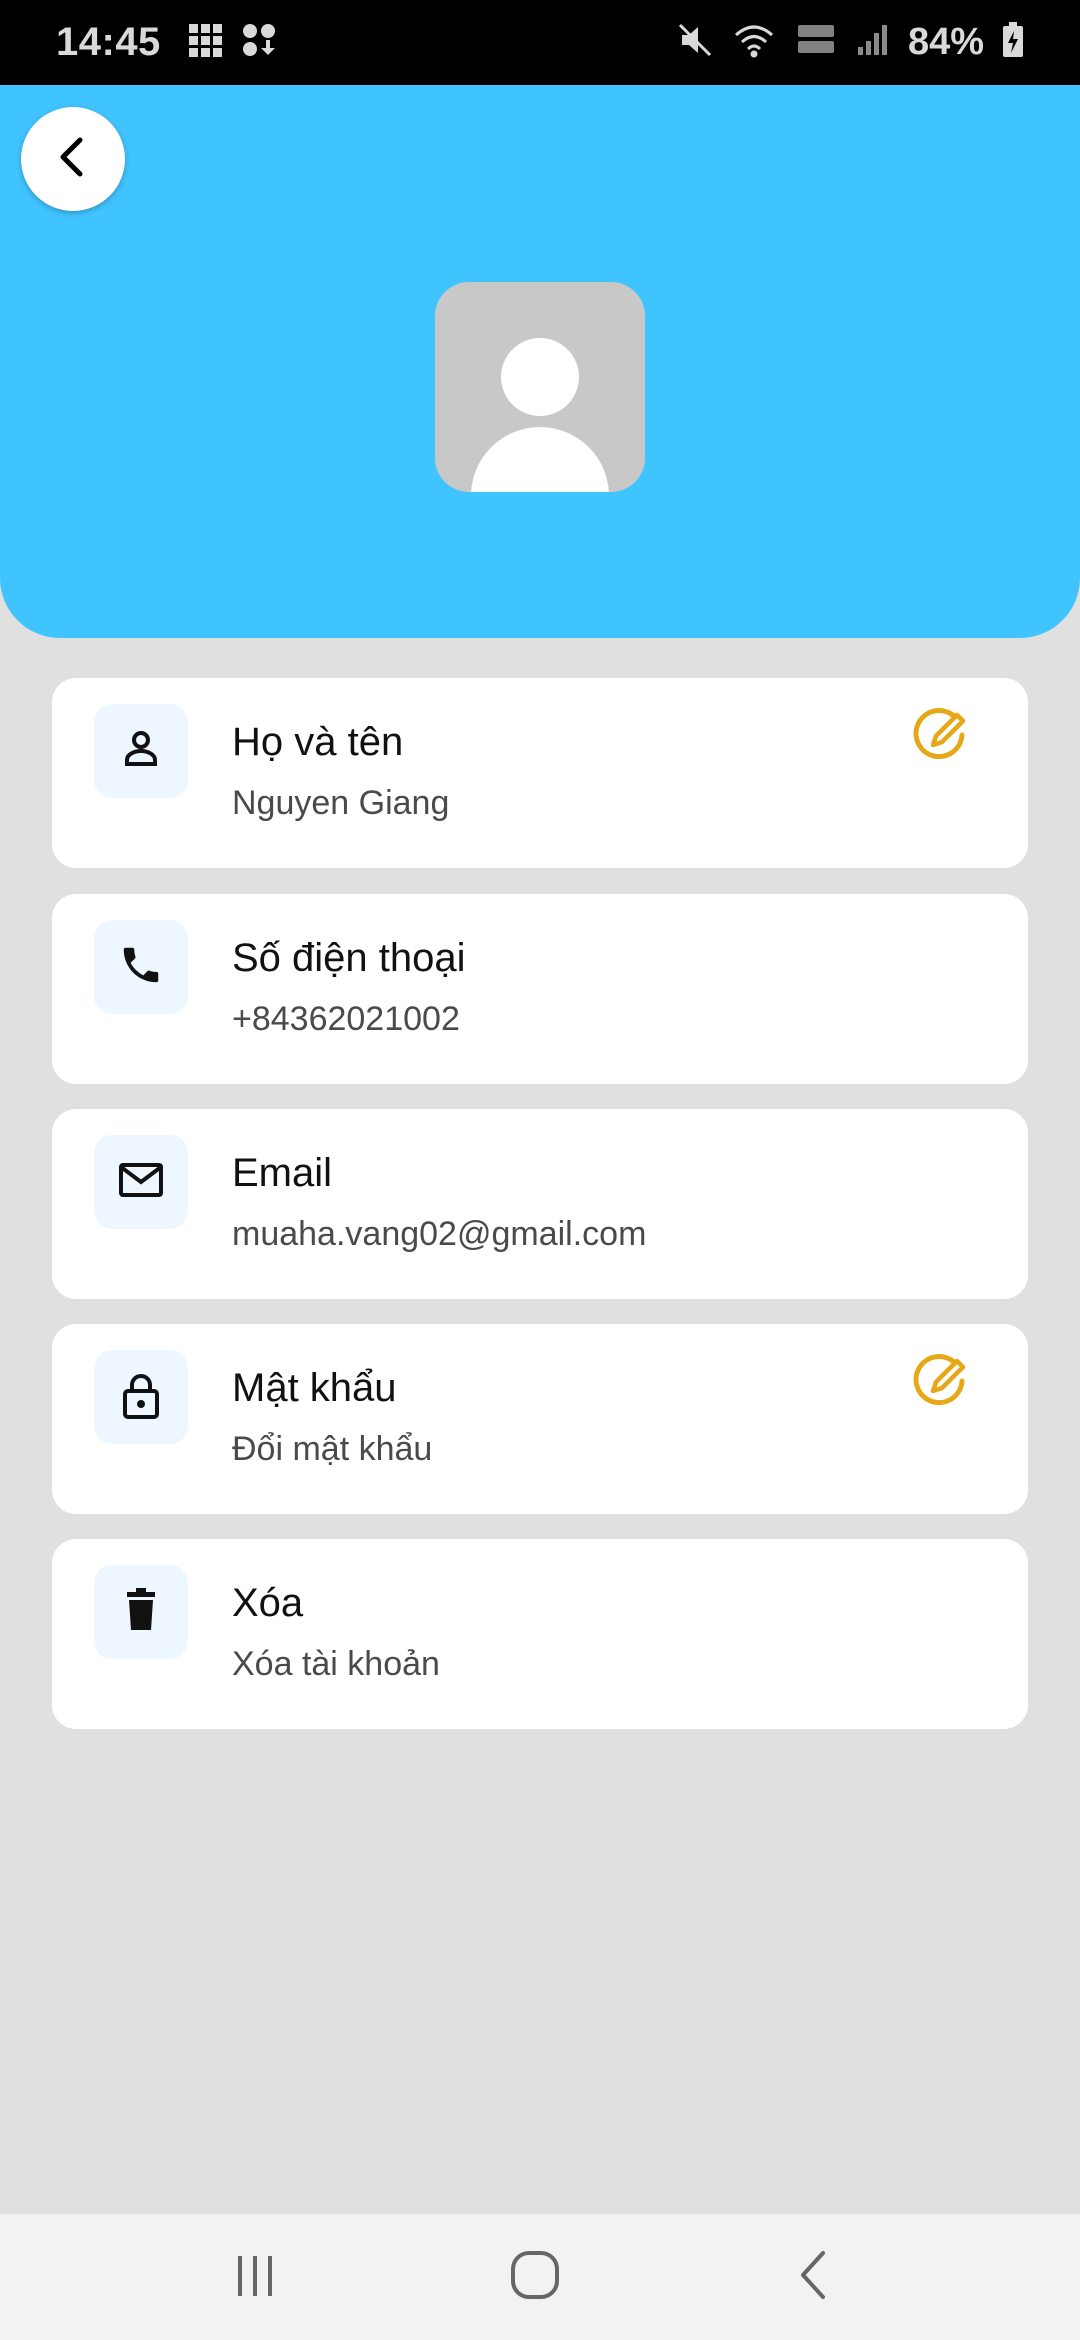 This screenshot has width=1080, height=2340. I want to click on chevron-left-icon, so click(73, 159).